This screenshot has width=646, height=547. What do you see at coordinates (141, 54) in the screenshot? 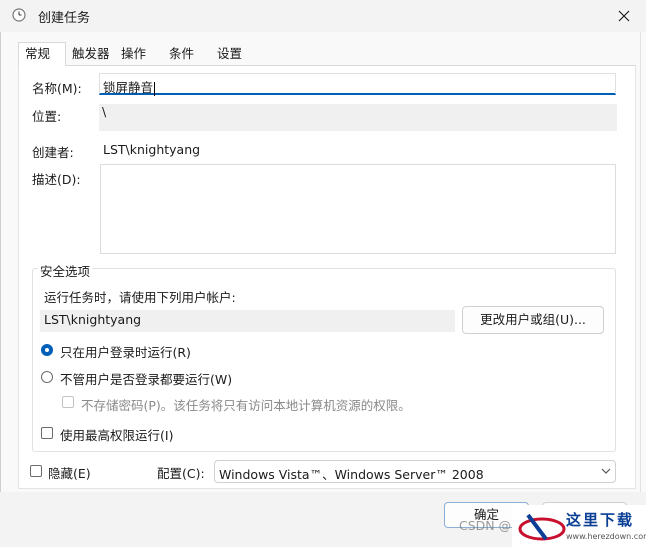
I see `tab-actions: 操作` at bounding box center [141, 54].